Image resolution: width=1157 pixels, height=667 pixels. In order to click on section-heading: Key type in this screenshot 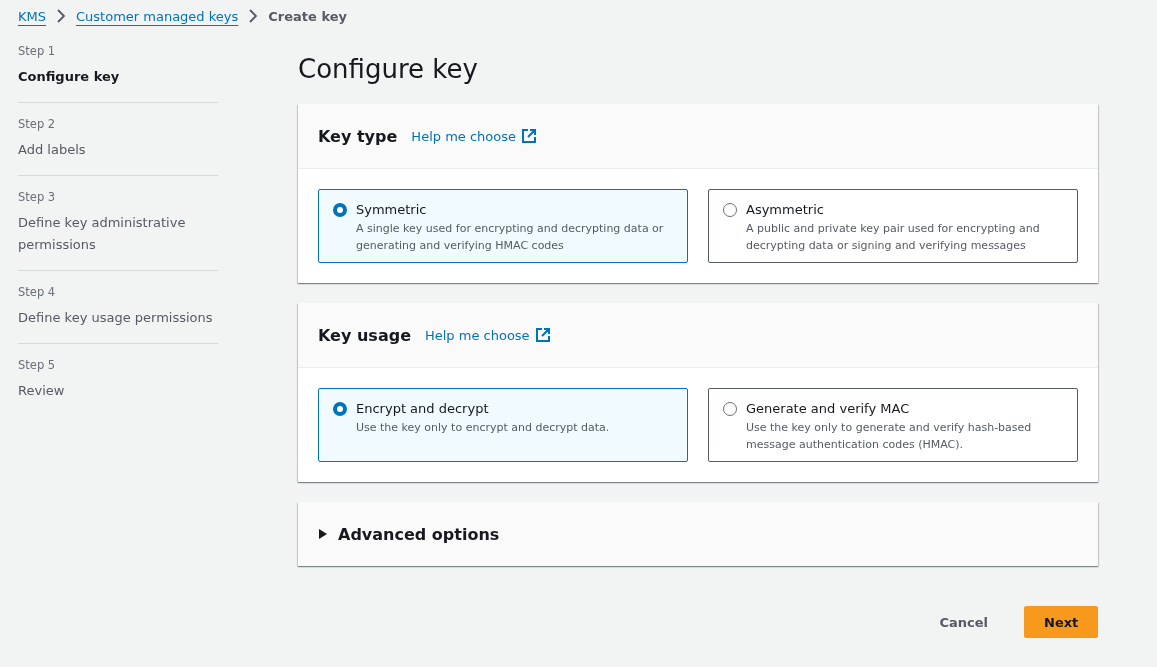, I will do `click(358, 136)`.